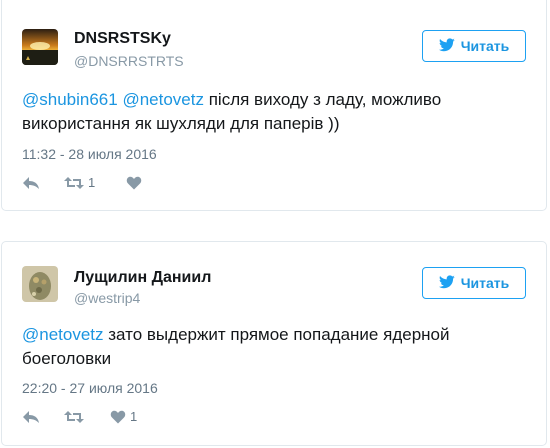  What do you see at coordinates (107, 298) in the screenshot?
I see `user-handle: @westrip4` at bounding box center [107, 298].